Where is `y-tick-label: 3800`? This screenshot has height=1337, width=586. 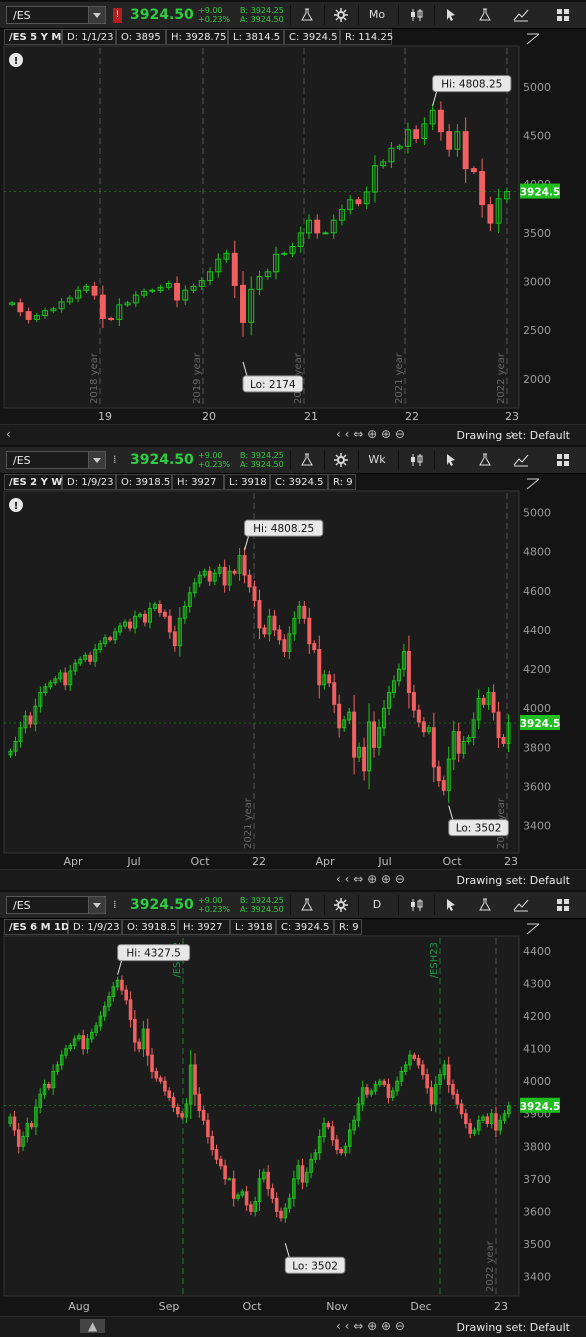 y-tick-label: 3800 is located at coordinates (537, 747).